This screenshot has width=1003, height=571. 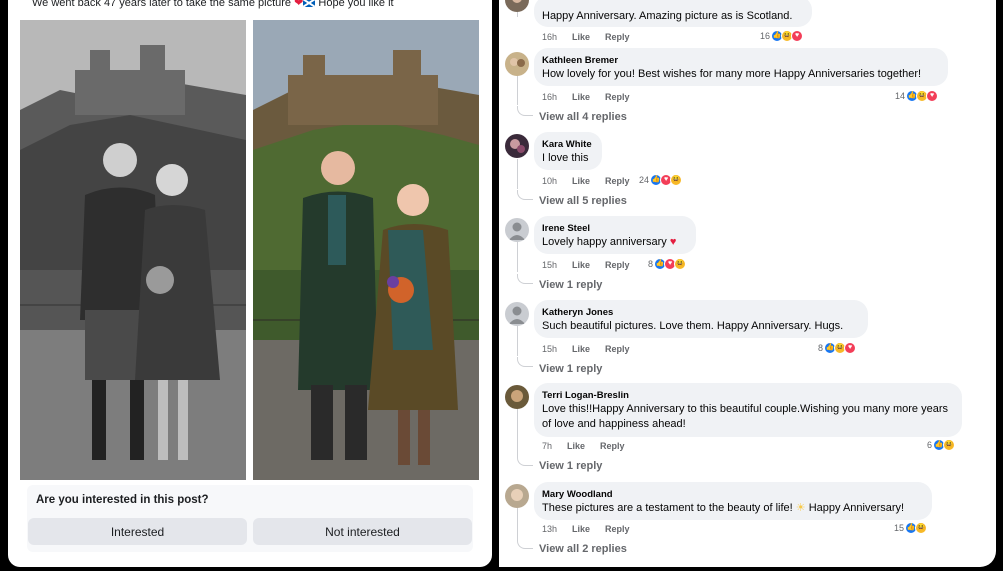 I want to click on heart-emoji: ❤, so click(x=299, y=4).